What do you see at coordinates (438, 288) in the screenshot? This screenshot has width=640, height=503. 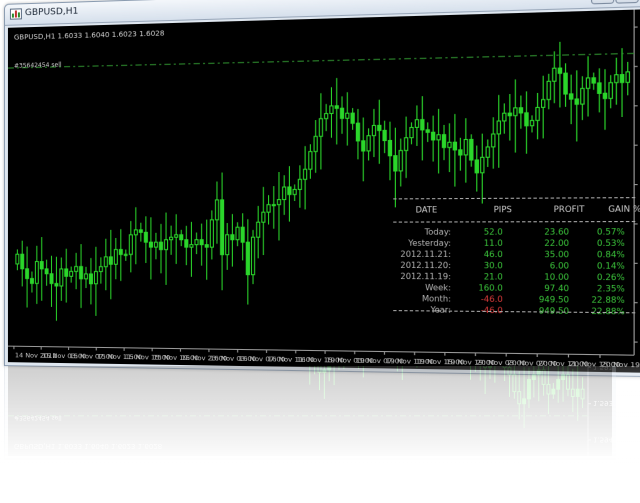 I see `table-date-cell: Week:` at bounding box center [438, 288].